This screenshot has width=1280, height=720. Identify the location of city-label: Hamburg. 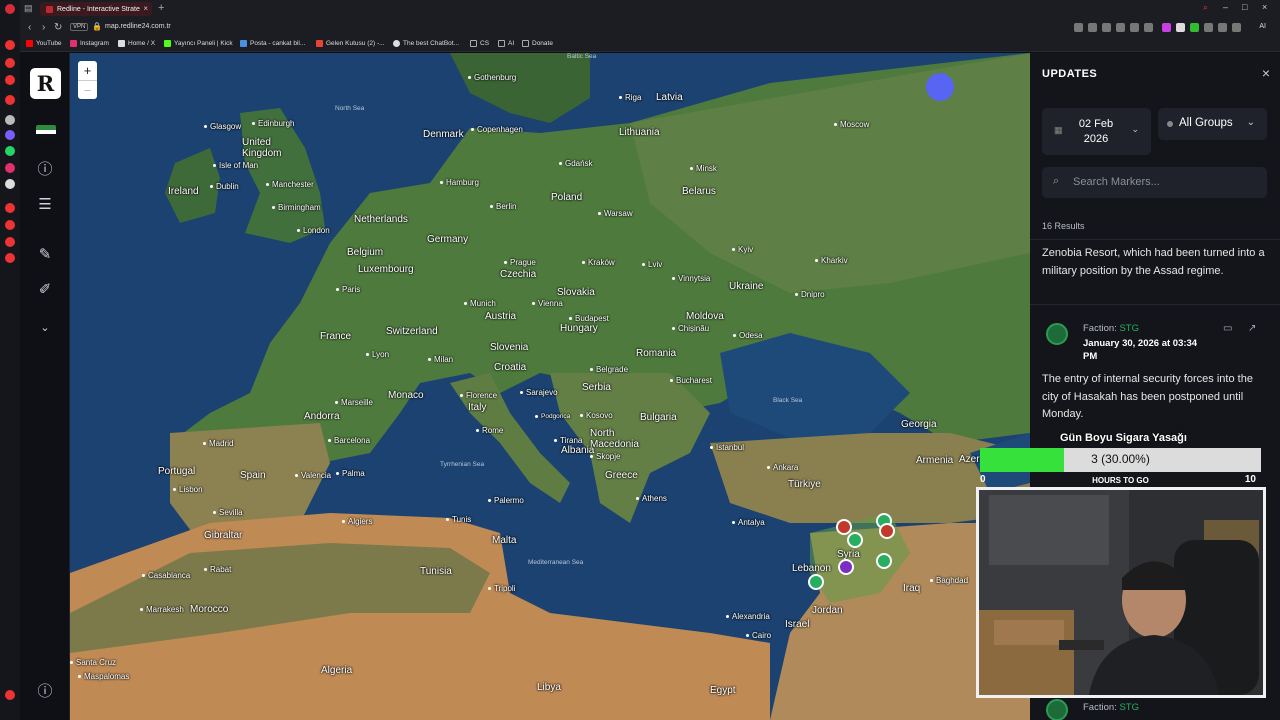
(459, 182).